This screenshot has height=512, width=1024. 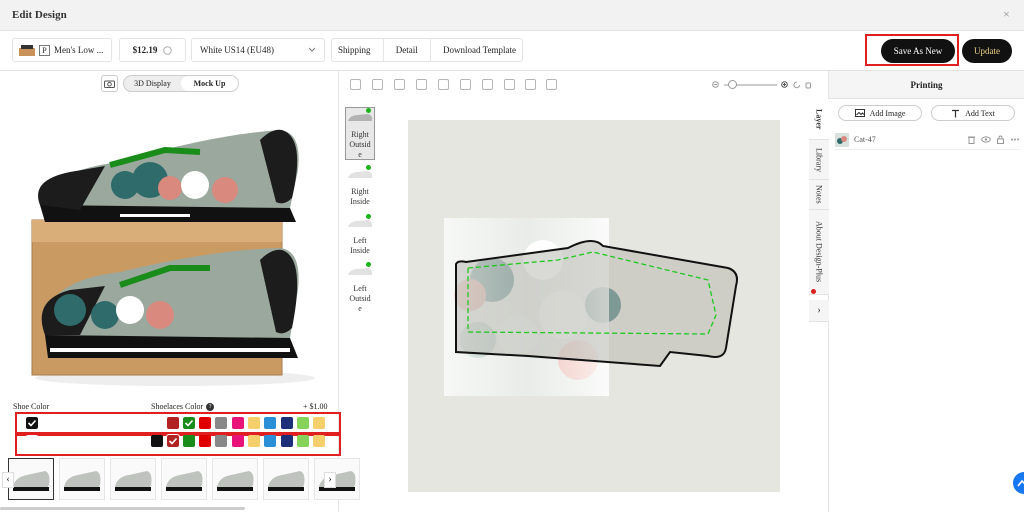 I want to click on messenger-icon, so click(x=1020, y=483).